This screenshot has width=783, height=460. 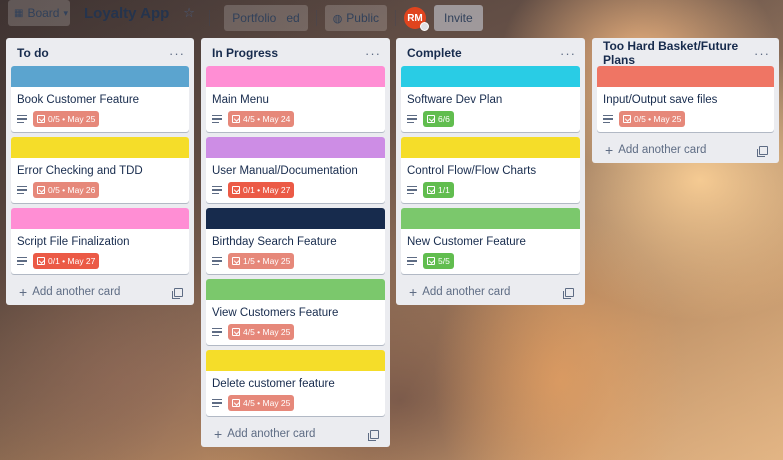 I want to click on card: Birthday Search Feature 1/5 • May 25, so click(x=295, y=241).